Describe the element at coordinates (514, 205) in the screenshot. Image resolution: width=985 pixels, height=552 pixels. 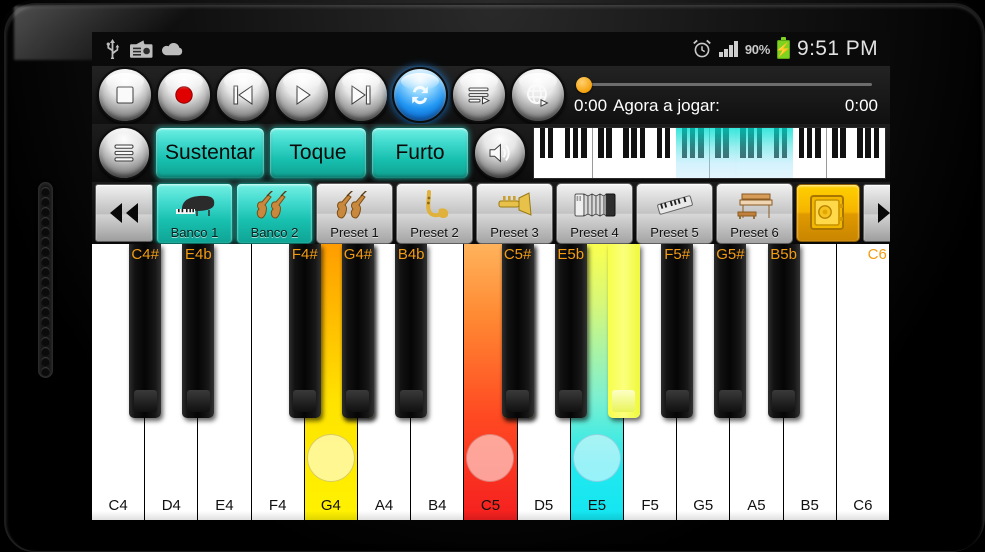
I see `trumpet-icon` at that location.